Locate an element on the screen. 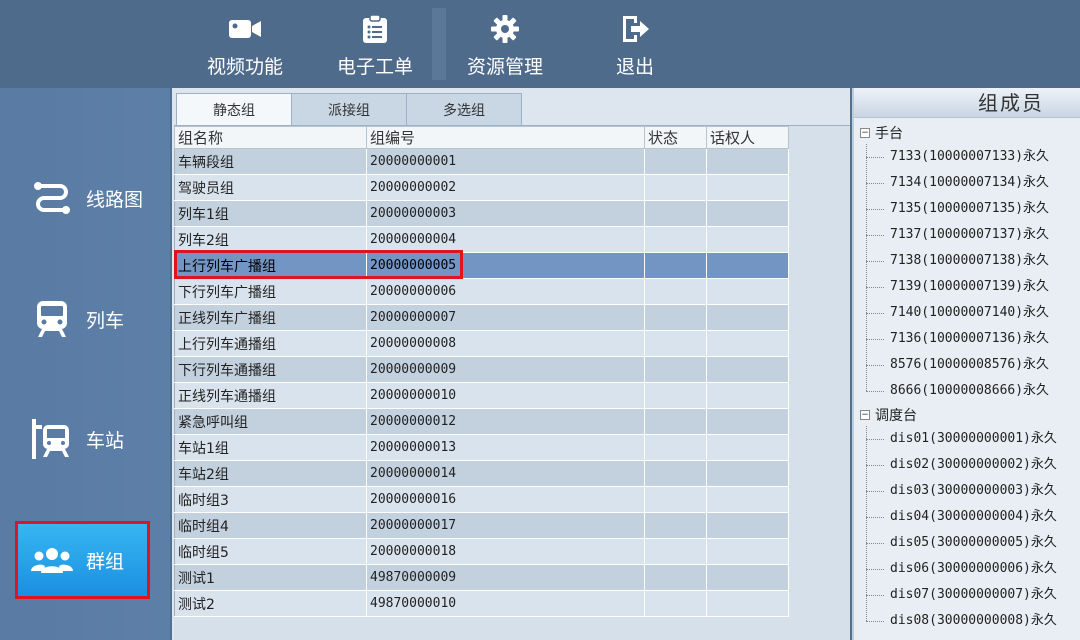  member-item: 7134(10000007134)永久 is located at coordinates (967, 183).